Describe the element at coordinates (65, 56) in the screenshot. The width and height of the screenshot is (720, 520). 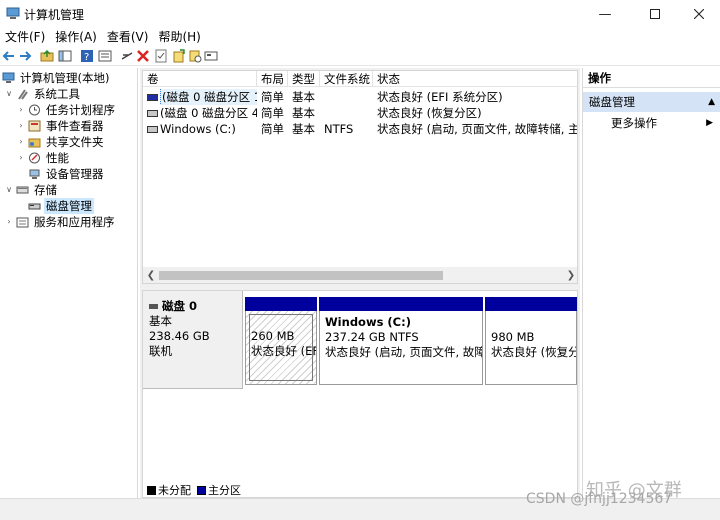
I see `show-hide-tree-icon` at that location.